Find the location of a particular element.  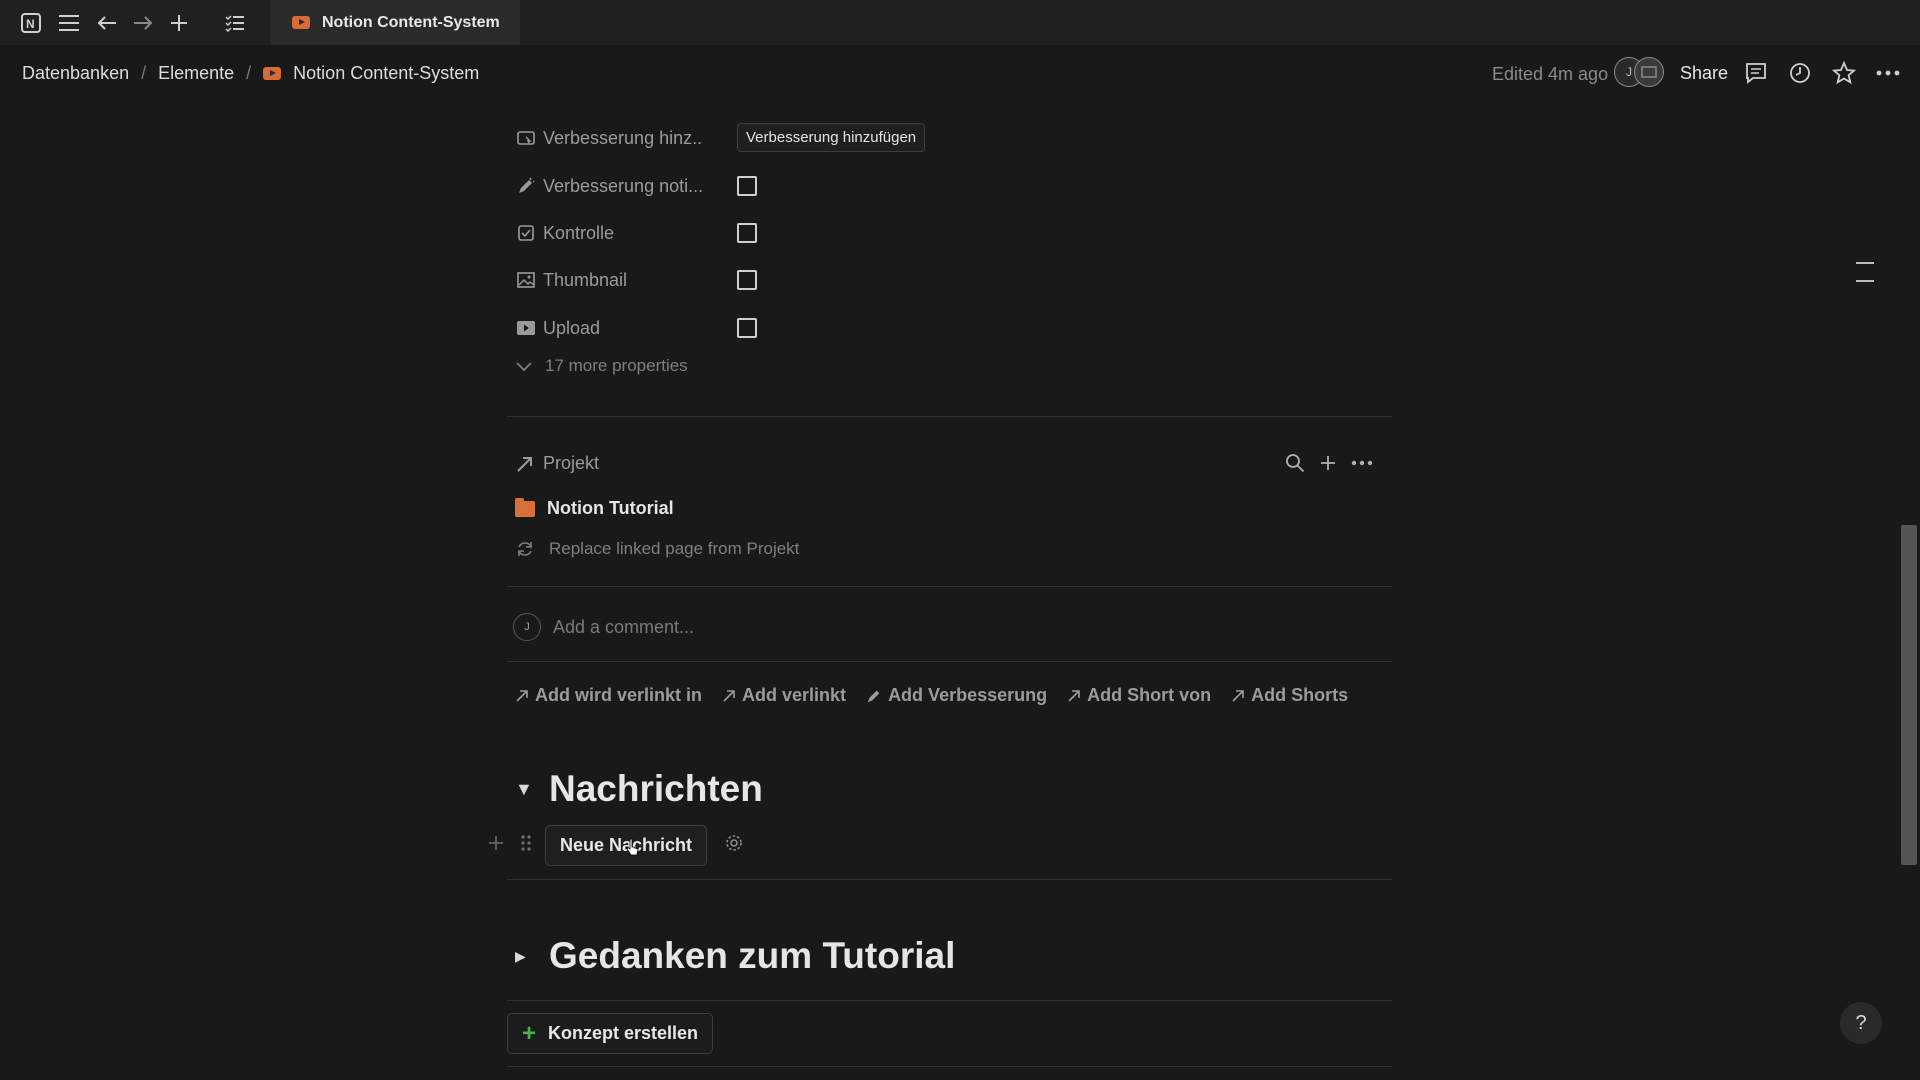

breadcrumb-current-label: Notion Content-System is located at coordinates (386, 73).